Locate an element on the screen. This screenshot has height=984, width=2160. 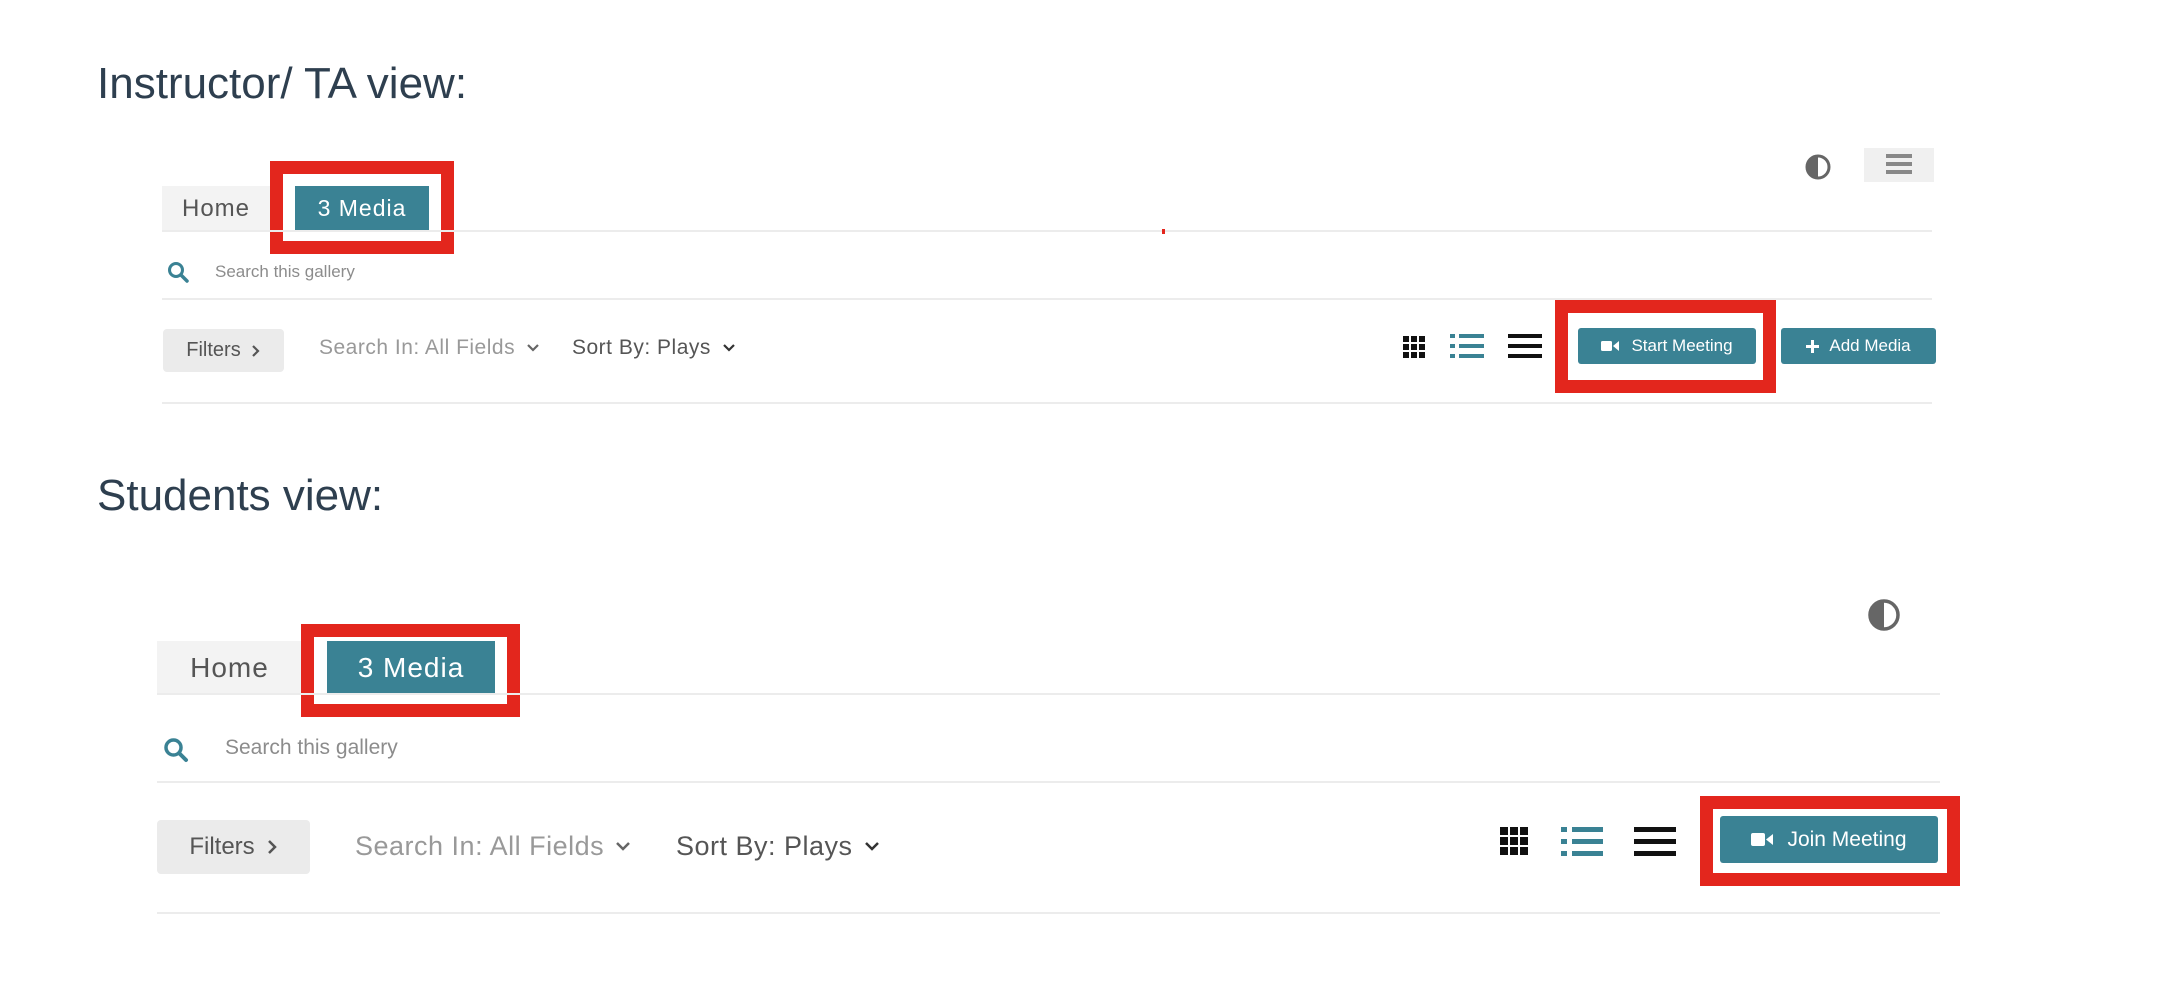
add-media-button: Add Media is located at coordinates (1858, 346).